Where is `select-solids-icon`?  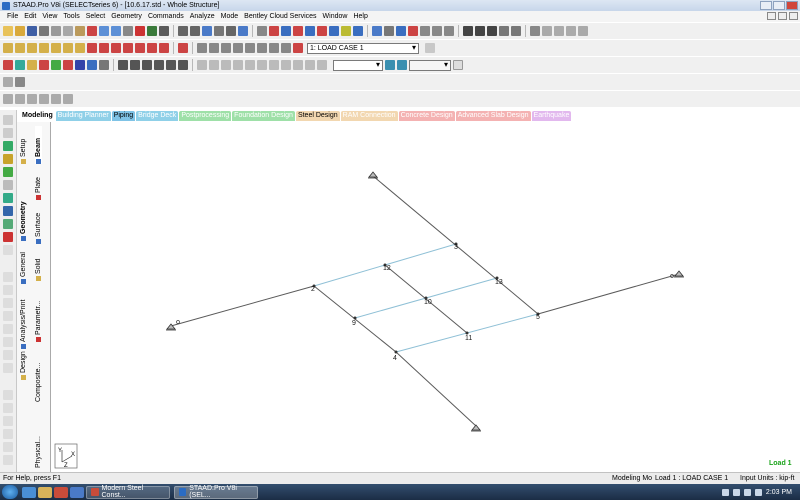 select-solids-icon is located at coordinates (8, 185).